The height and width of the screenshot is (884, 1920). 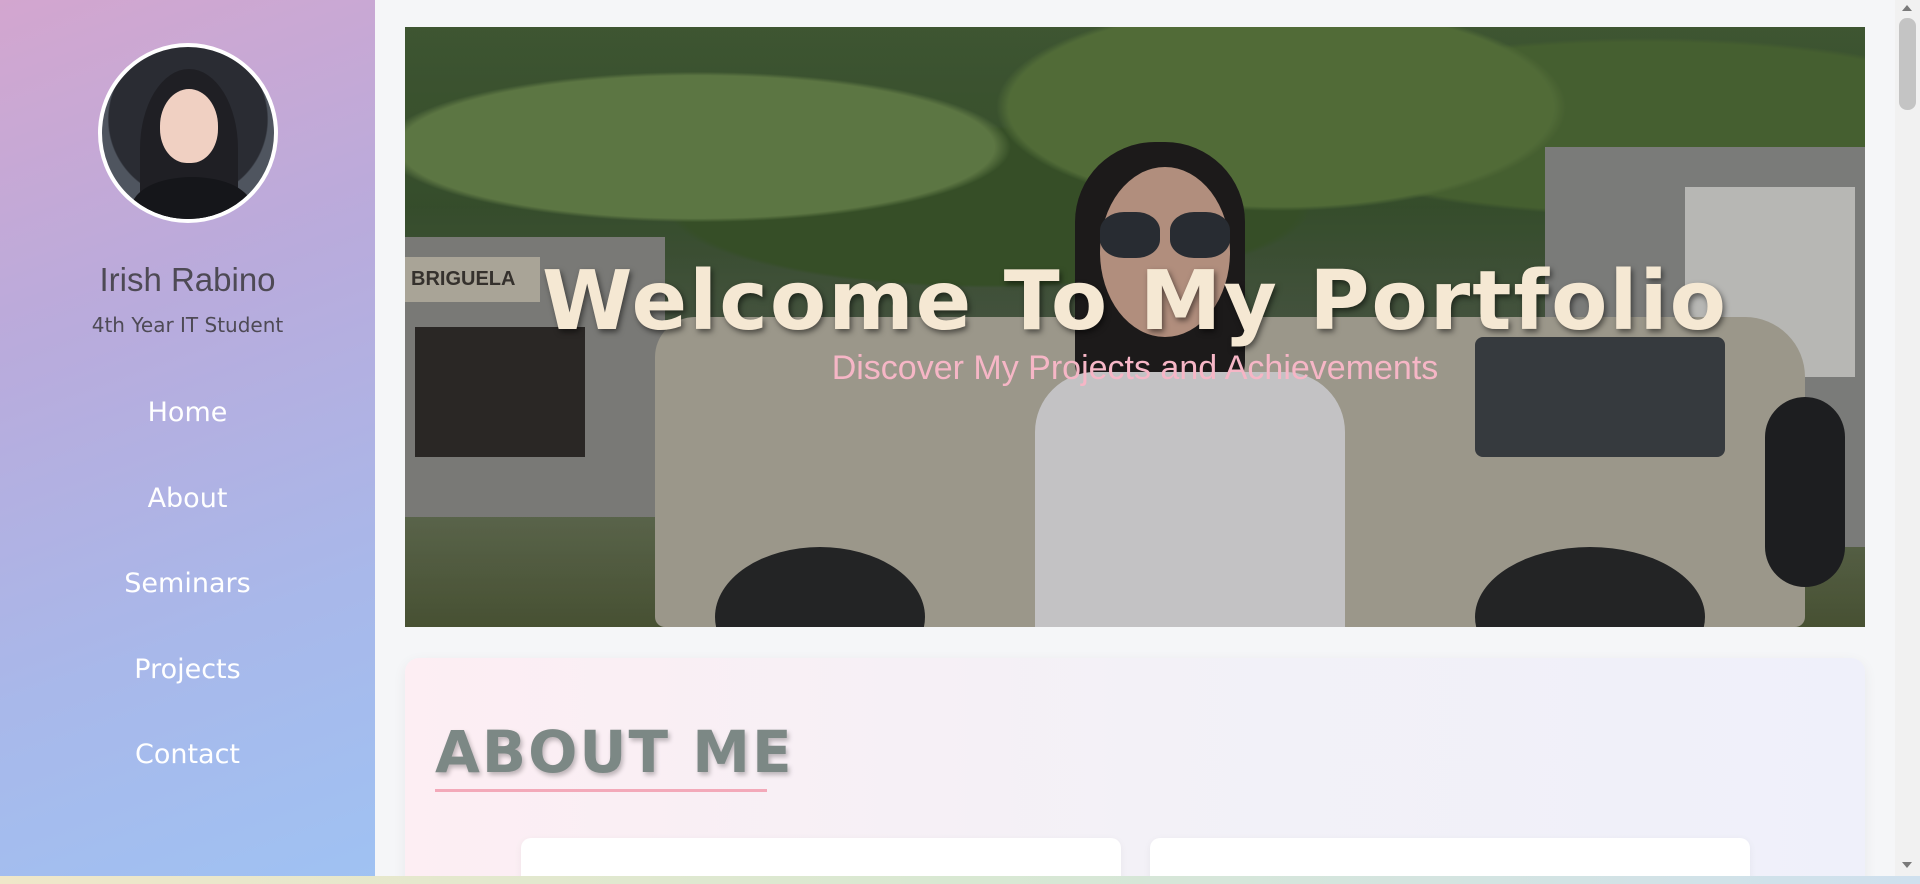 I want to click on nav-item-home: Home, so click(x=188, y=413).